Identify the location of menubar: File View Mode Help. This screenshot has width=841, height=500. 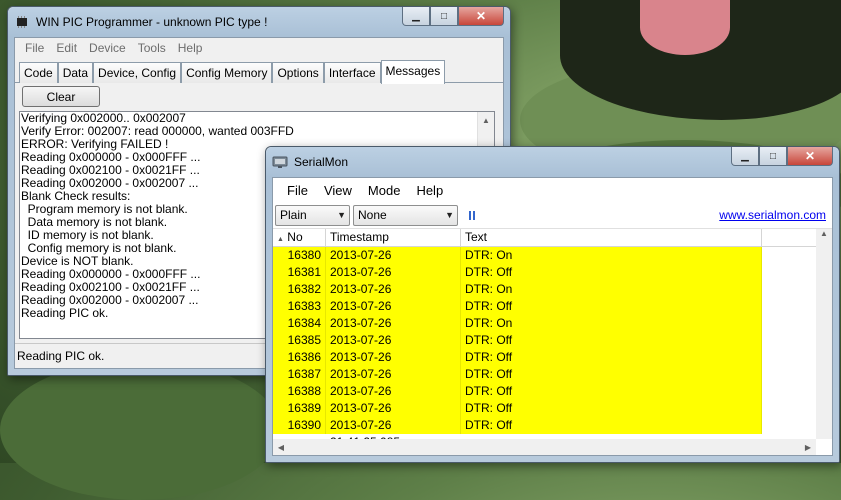
(552, 190).